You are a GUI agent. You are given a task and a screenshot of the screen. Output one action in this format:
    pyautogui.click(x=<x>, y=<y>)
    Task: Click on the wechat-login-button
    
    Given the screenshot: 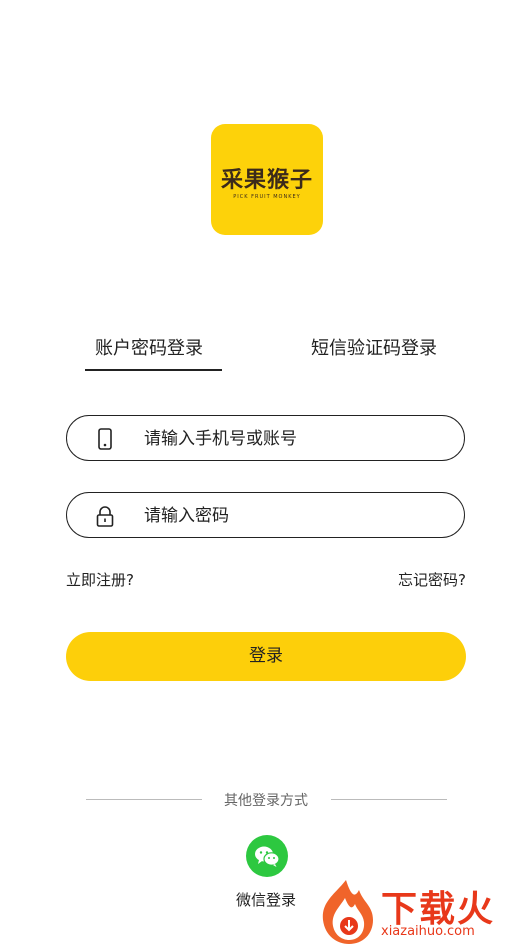 What is the action you would take?
    pyautogui.click(x=267, y=856)
    